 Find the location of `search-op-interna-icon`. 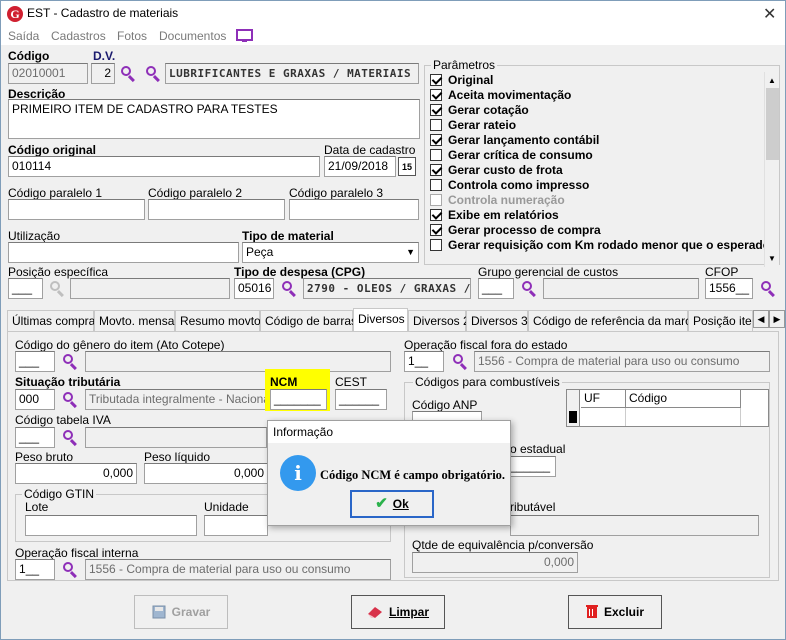

search-op-interna-icon is located at coordinates (70, 570).